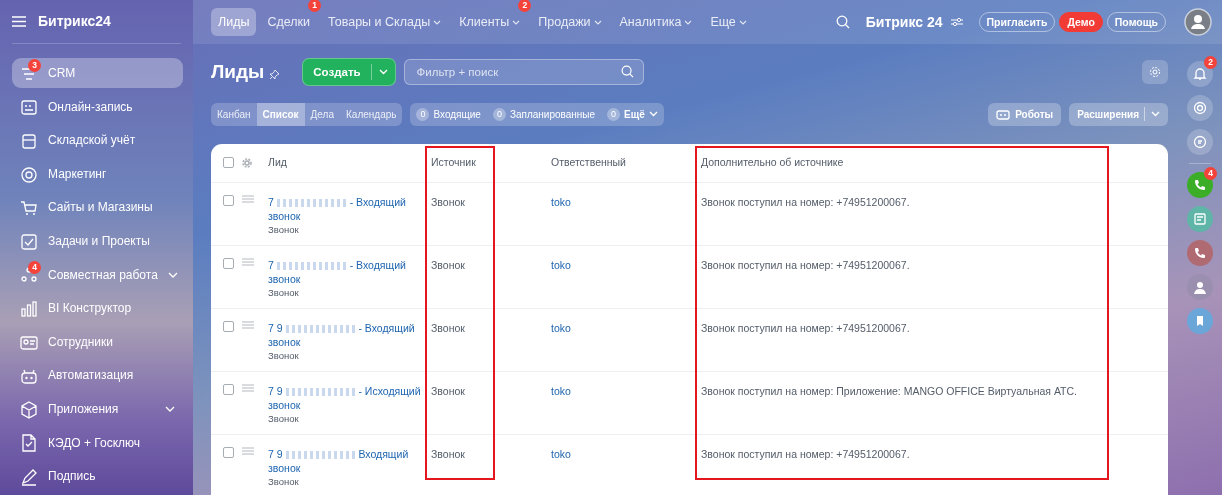 The height and width of the screenshot is (495, 1222). Describe the element at coordinates (97, 476) in the screenshot. I see `sidebar-item: Подпись` at that location.